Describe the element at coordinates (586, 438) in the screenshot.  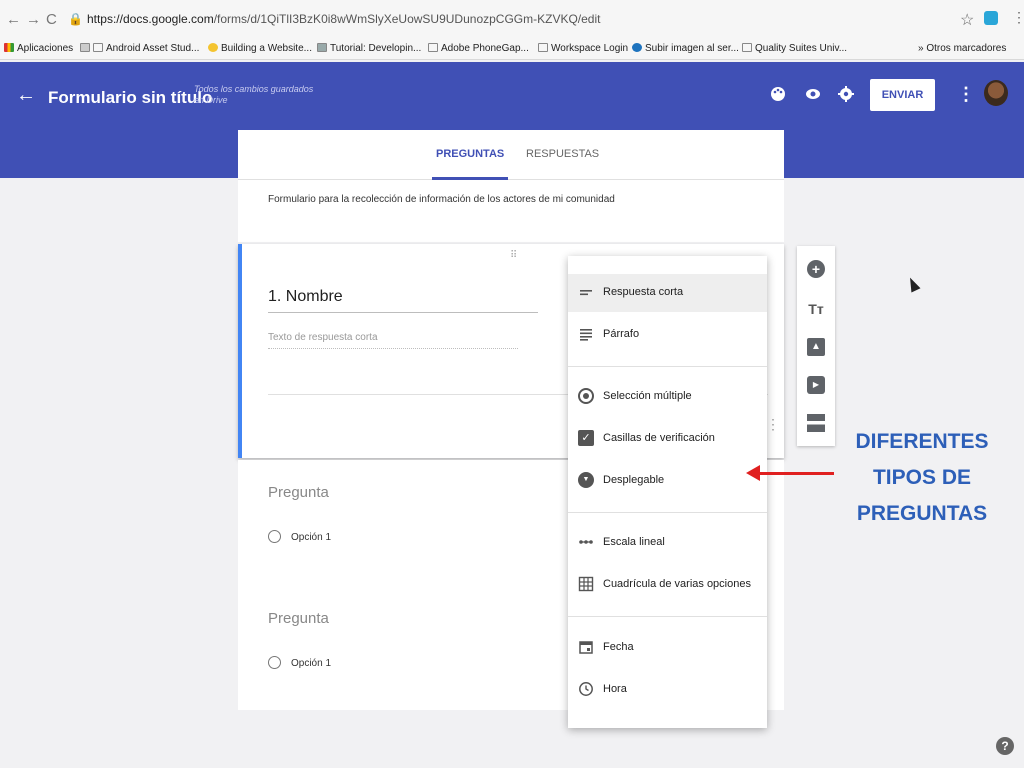
I see `checkbox-icon: ✓` at that location.